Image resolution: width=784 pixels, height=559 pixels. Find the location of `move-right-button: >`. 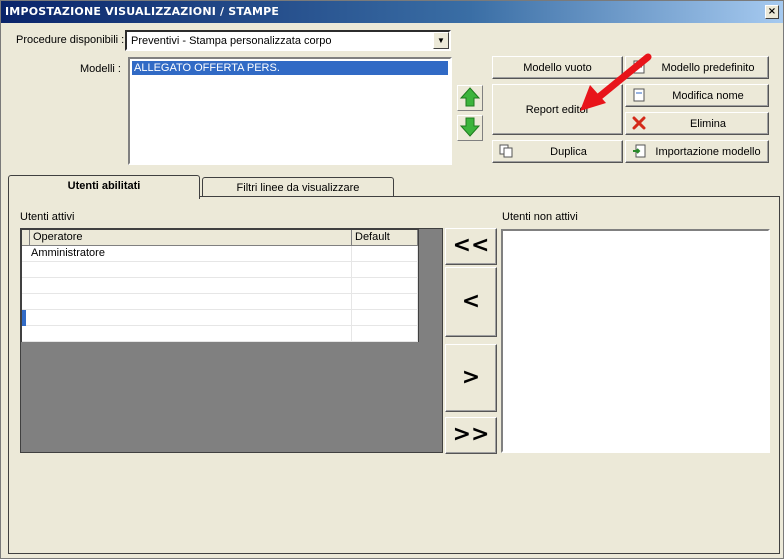

move-right-button: > is located at coordinates (471, 378).